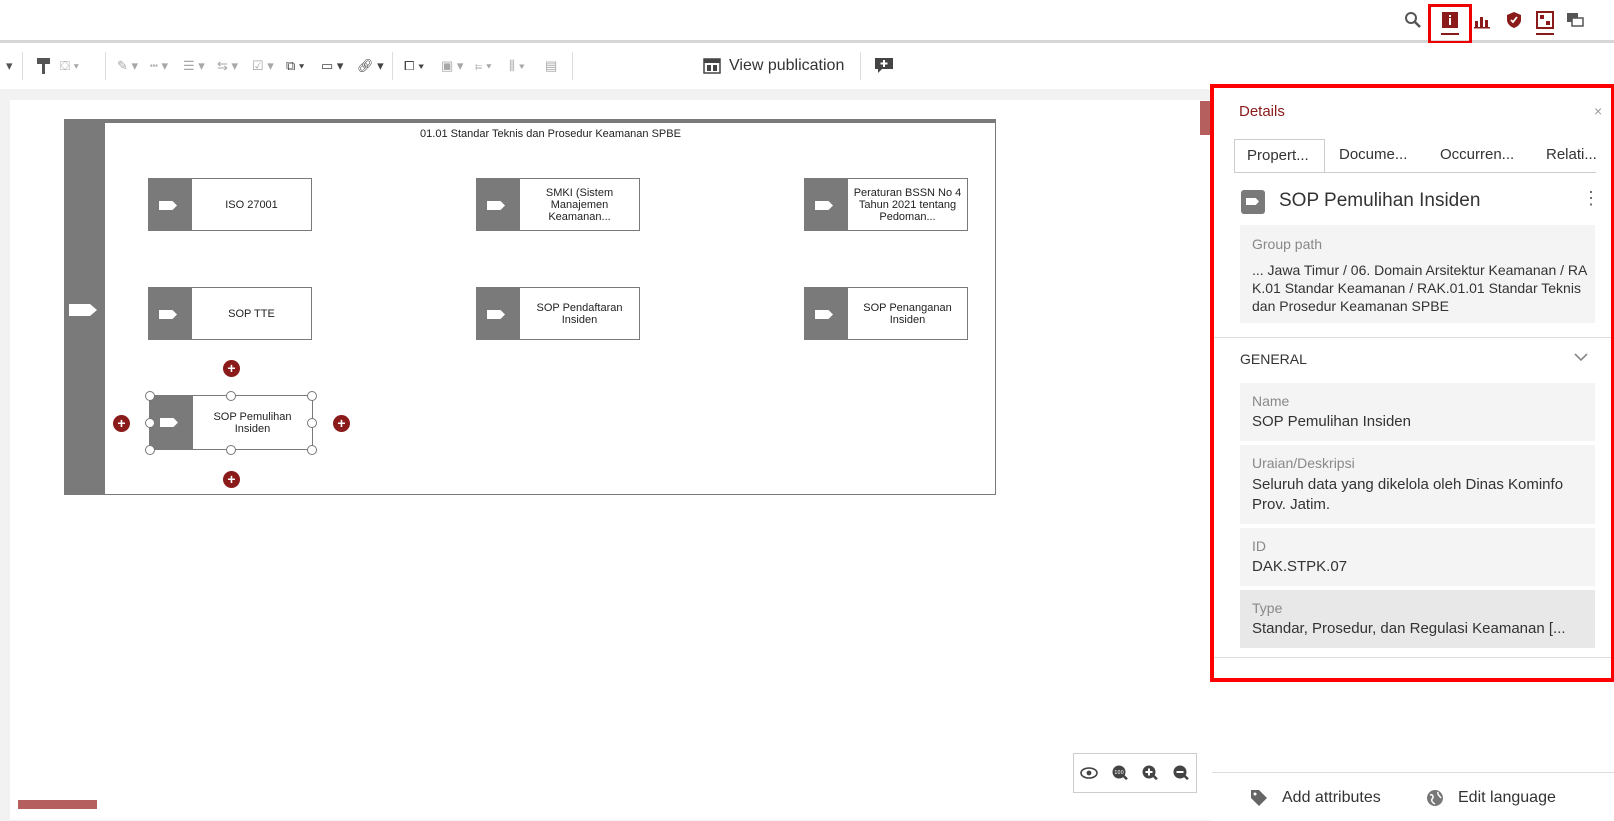 This screenshot has height=821, width=1614. What do you see at coordinates (1413, 772) in the screenshot?
I see `footer-divider` at bounding box center [1413, 772].